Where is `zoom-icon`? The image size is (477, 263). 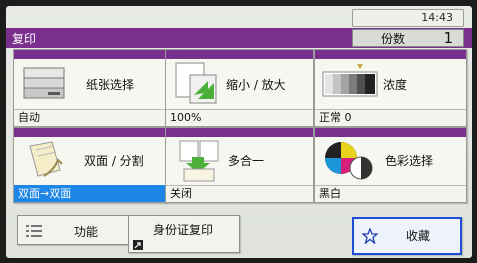
zoom-icon is located at coordinates (196, 83).